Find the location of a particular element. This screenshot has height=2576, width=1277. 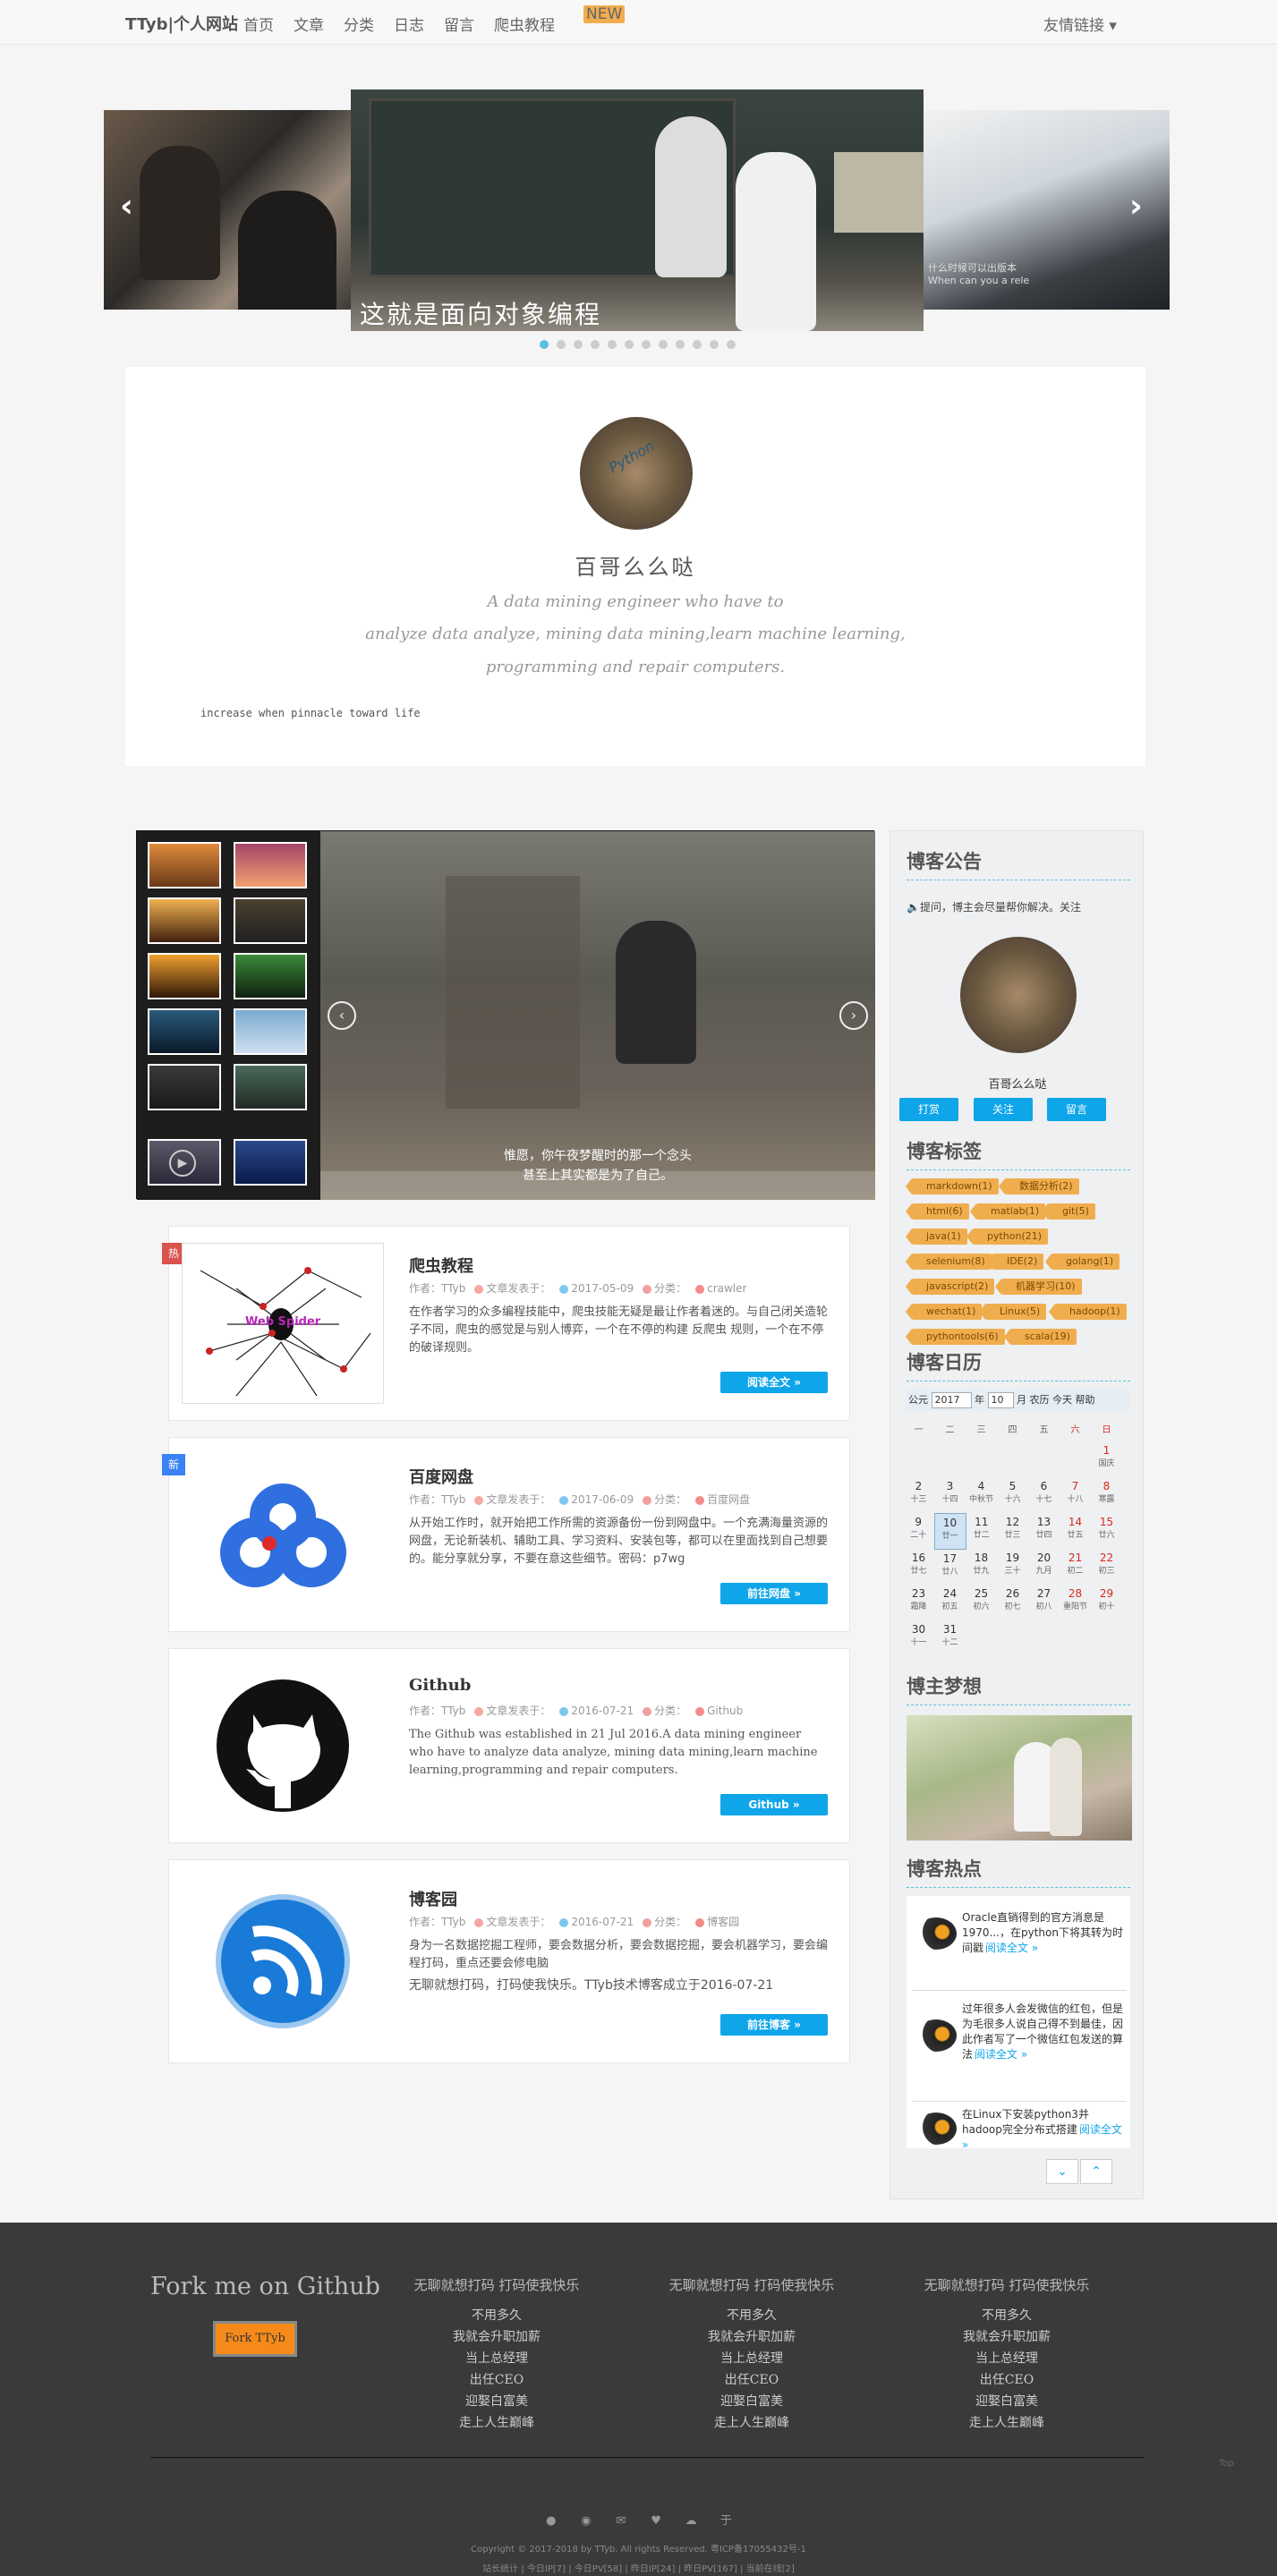

calendar-day: 9 二十 is located at coordinates (918, 1531).